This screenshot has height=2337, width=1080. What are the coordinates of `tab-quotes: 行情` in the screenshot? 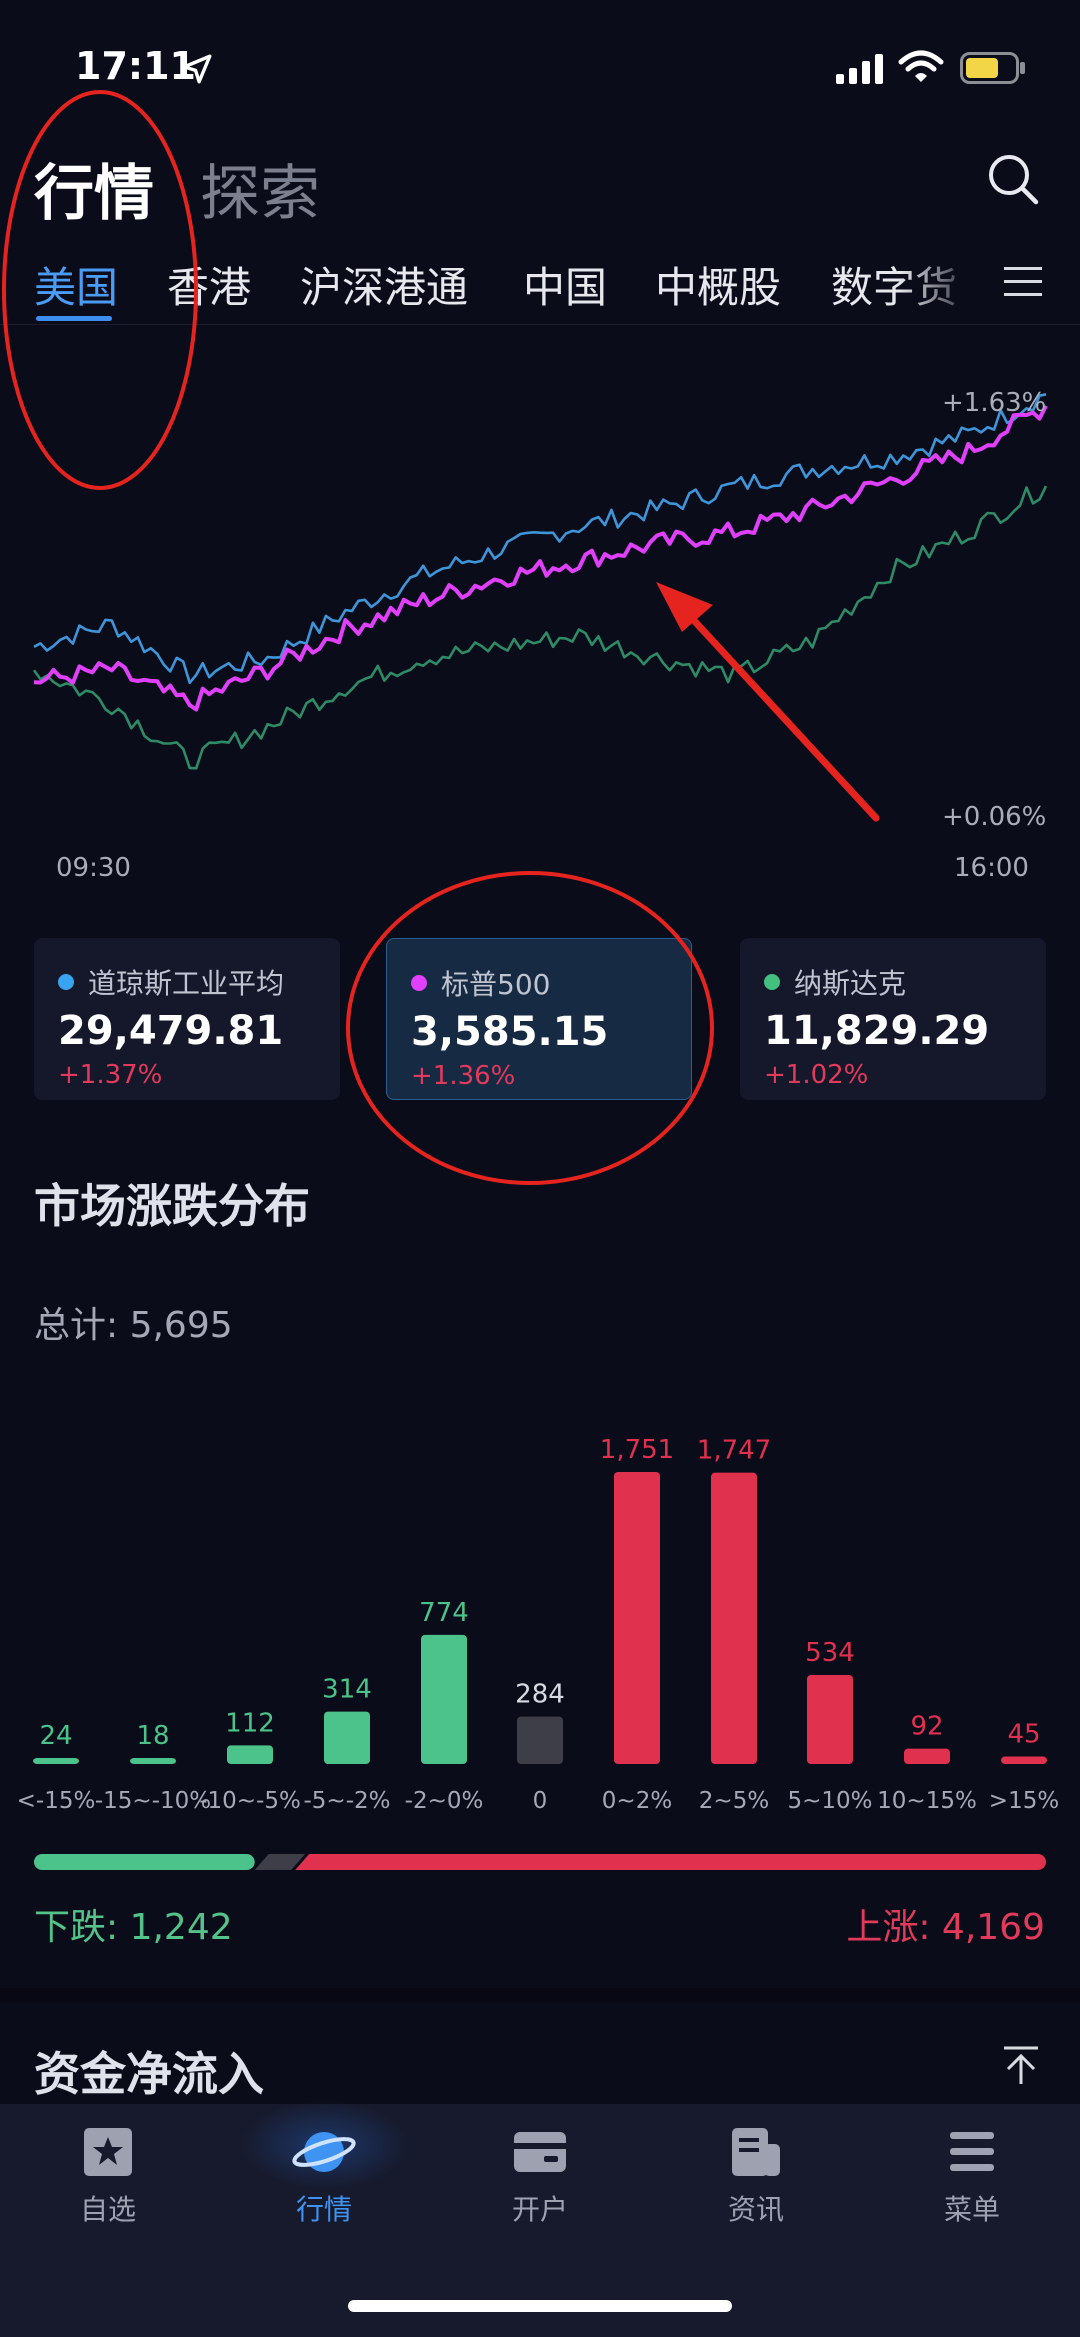 It's located at (94, 188).